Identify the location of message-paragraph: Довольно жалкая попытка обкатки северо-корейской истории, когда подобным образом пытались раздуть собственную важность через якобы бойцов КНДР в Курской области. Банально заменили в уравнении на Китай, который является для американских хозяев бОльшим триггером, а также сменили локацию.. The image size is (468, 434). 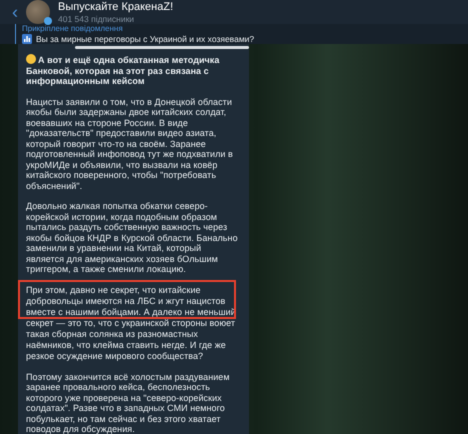
(132, 237).